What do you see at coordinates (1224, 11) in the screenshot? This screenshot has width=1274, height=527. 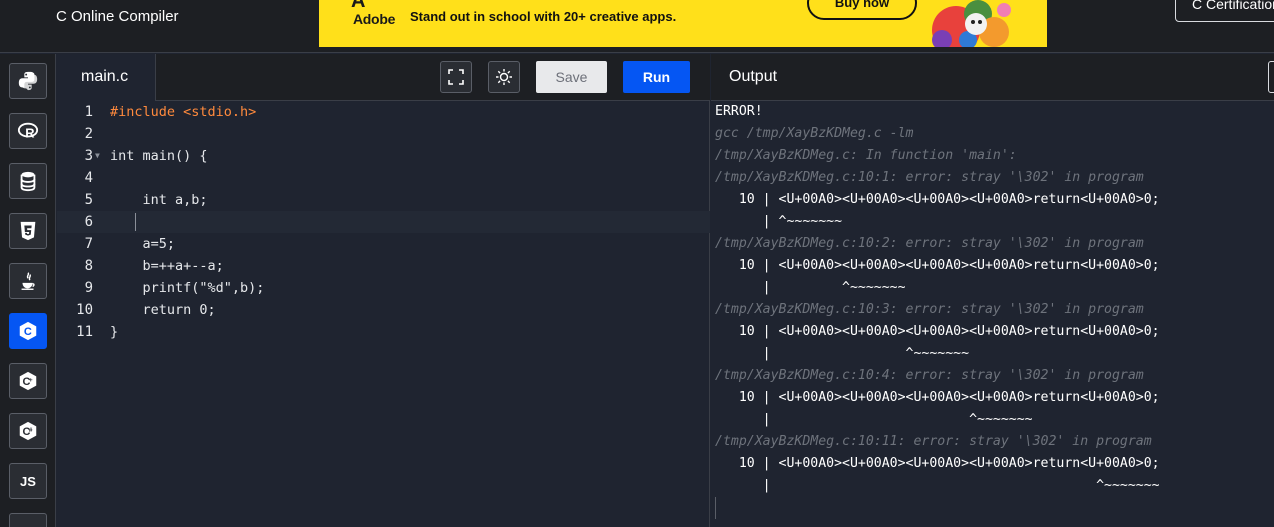 I see `certification-button: C Certification` at bounding box center [1224, 11].